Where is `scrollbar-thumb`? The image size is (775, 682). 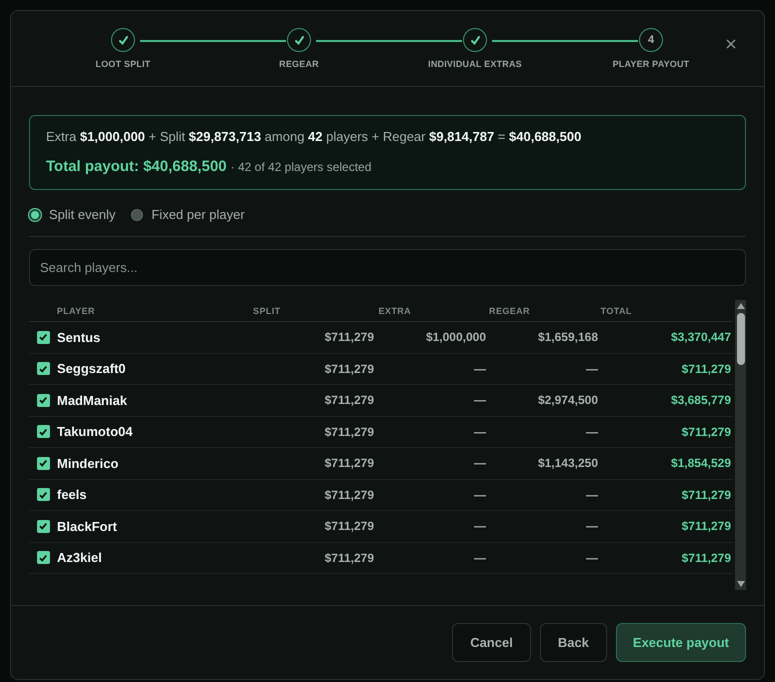
scrollbar-thumb is located at coordinates (740, 339).